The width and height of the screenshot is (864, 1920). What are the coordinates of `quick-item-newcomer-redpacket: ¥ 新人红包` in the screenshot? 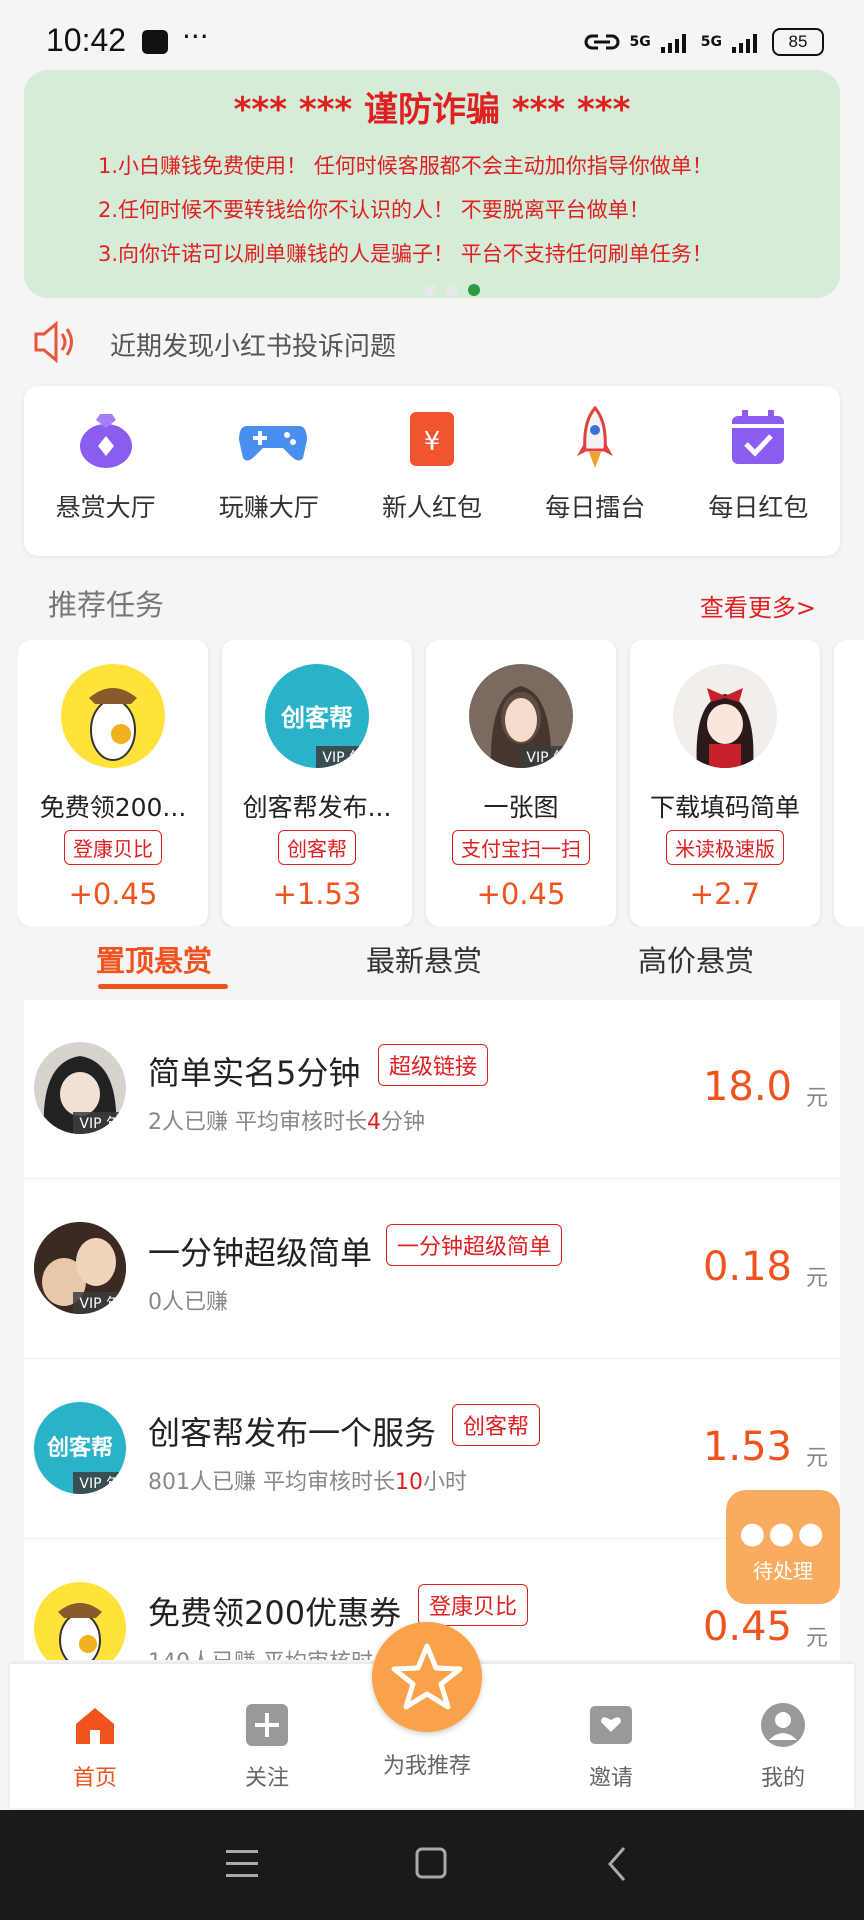 It's located at (431, 471).